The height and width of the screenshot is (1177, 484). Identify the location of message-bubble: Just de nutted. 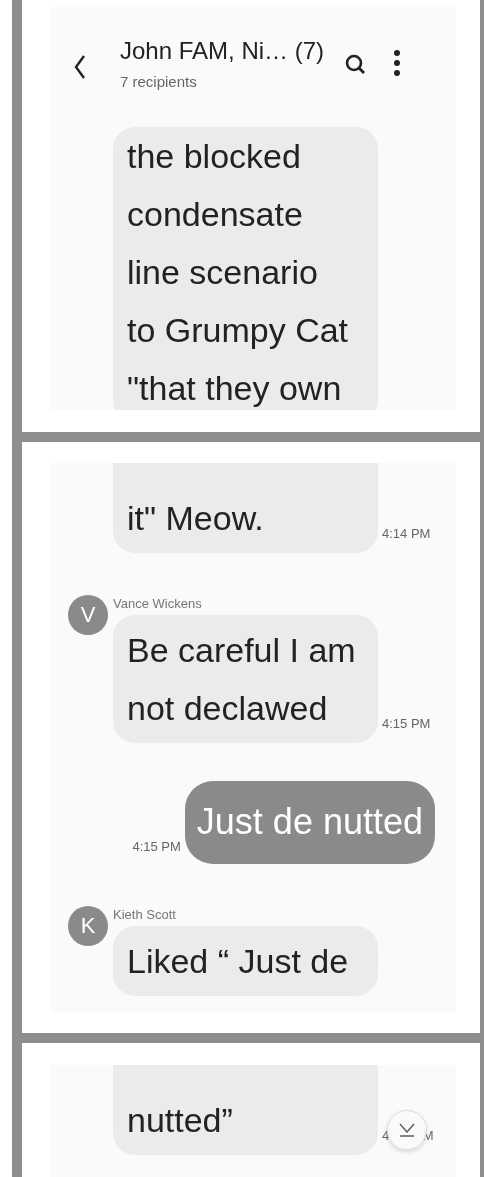
(309, 822).